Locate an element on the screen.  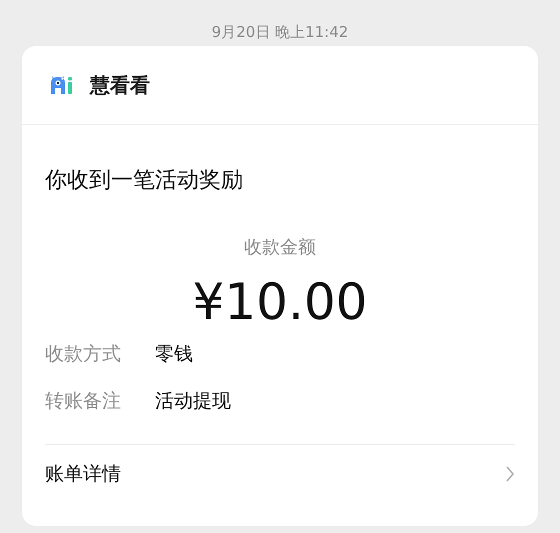
timestamp: 9月20日 晚上11:42 is located at coordinates (280, 32).